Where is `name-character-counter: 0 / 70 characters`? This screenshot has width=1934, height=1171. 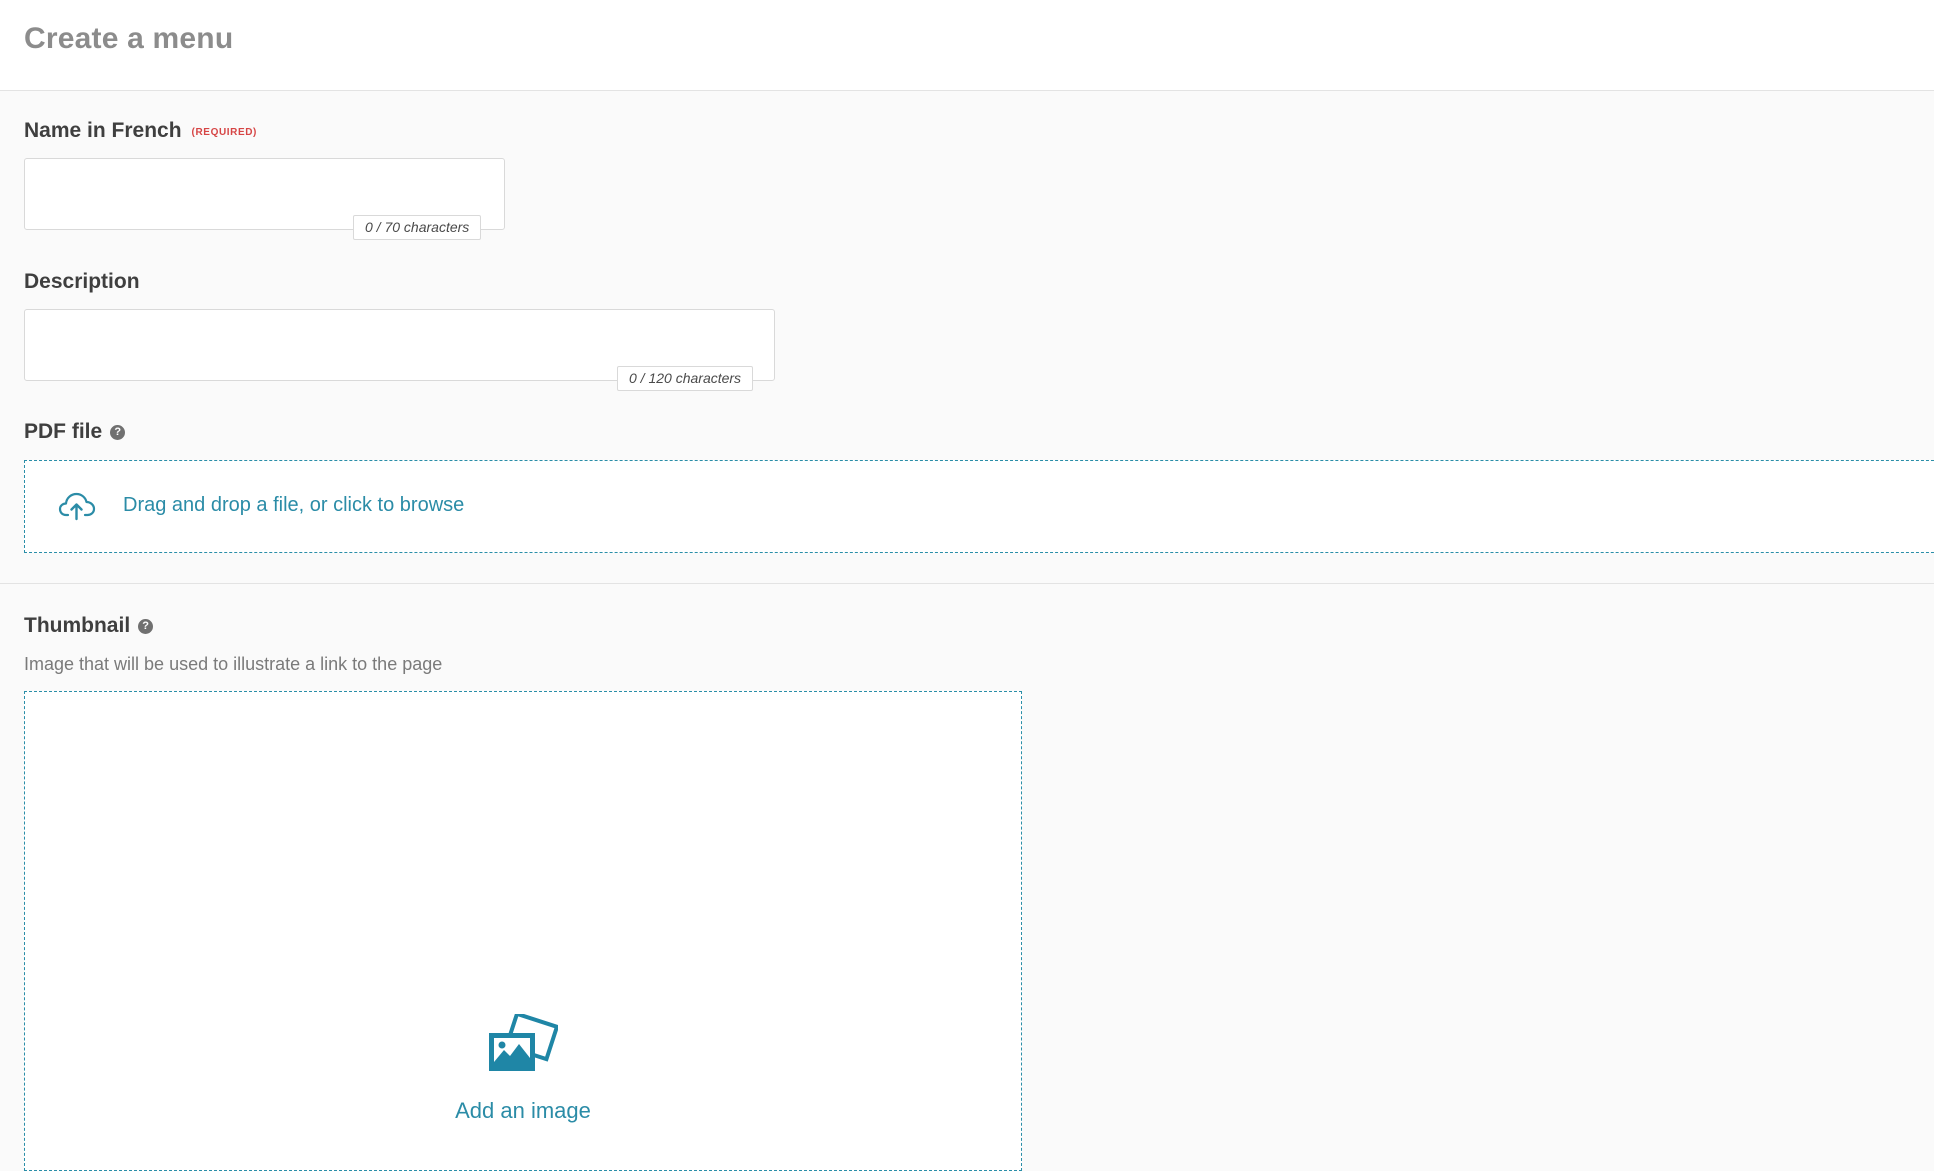 name-character-counter: 0 / 70 characters is located at coordinates (417, 227).